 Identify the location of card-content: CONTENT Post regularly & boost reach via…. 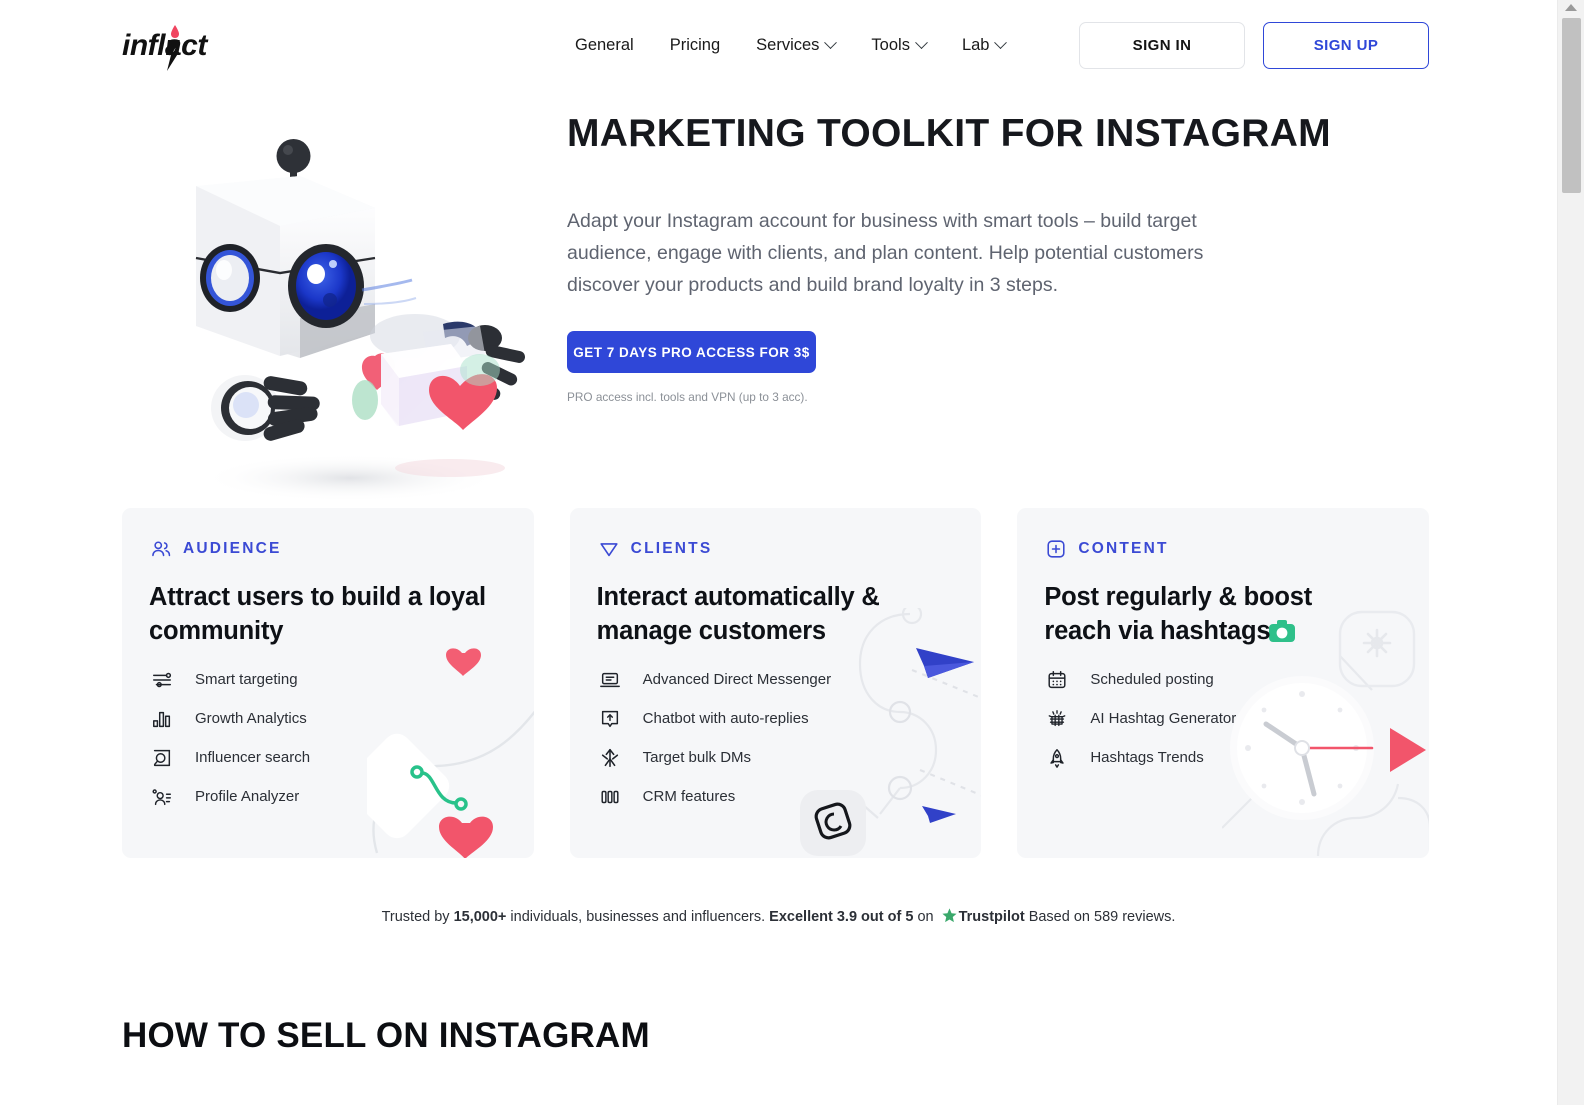
(1223, 683).